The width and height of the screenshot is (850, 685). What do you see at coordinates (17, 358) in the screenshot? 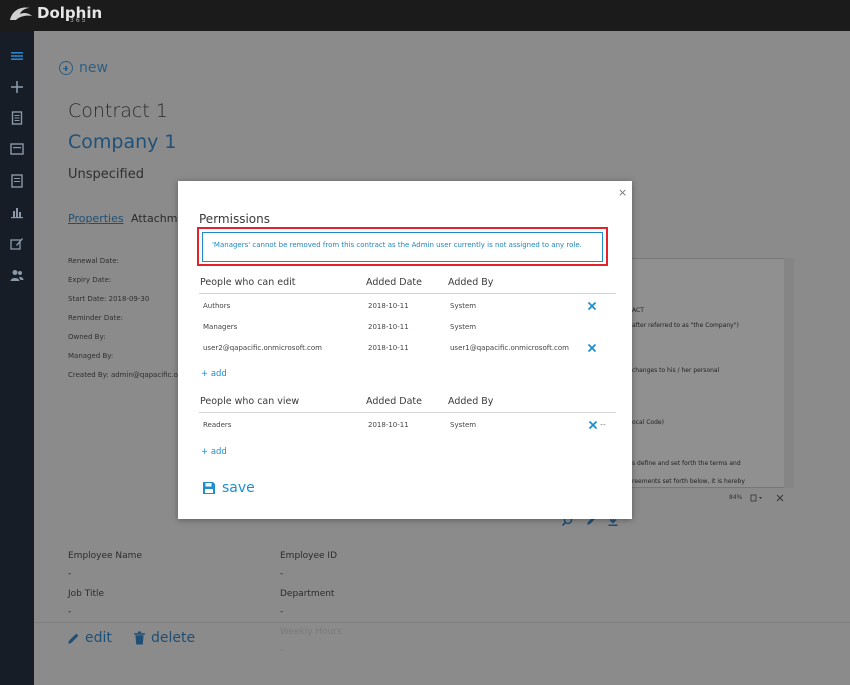
I see `sidebar` at bounding box center [17, 358].